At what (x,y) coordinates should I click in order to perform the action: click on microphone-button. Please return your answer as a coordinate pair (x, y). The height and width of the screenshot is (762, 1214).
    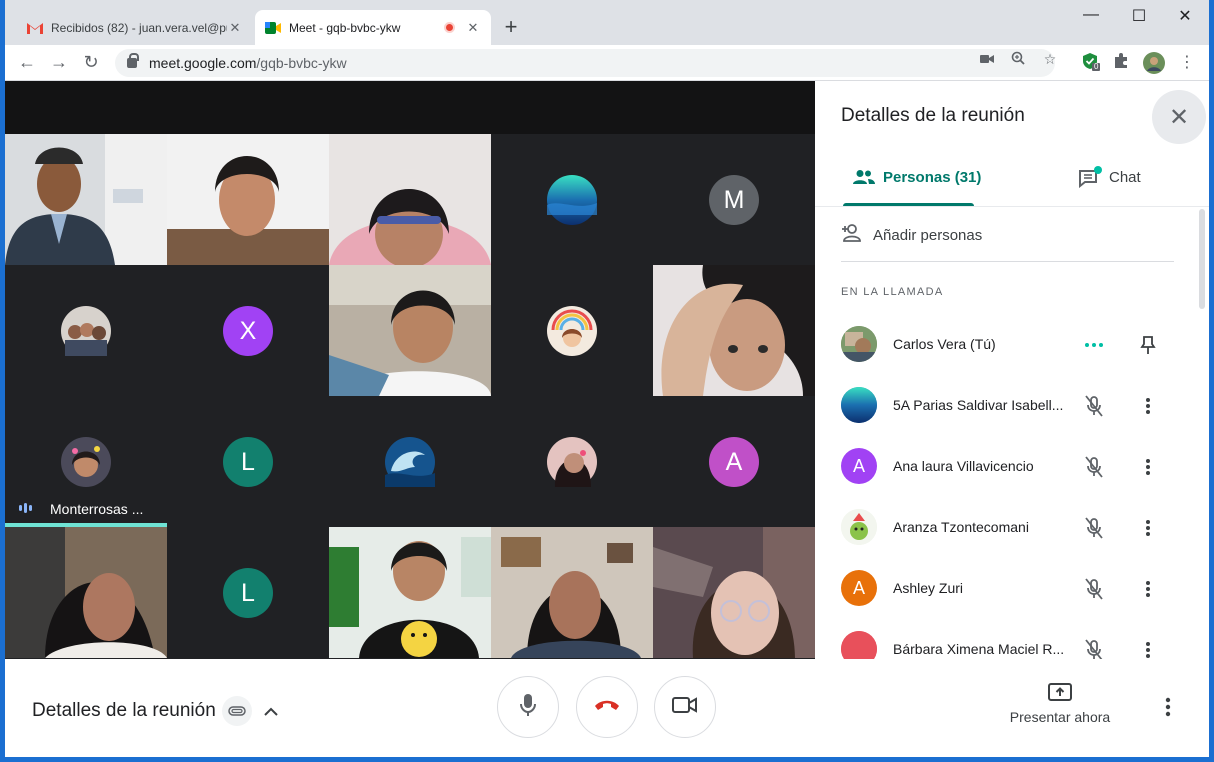
    Looking at the image, I should click on (528, 707).